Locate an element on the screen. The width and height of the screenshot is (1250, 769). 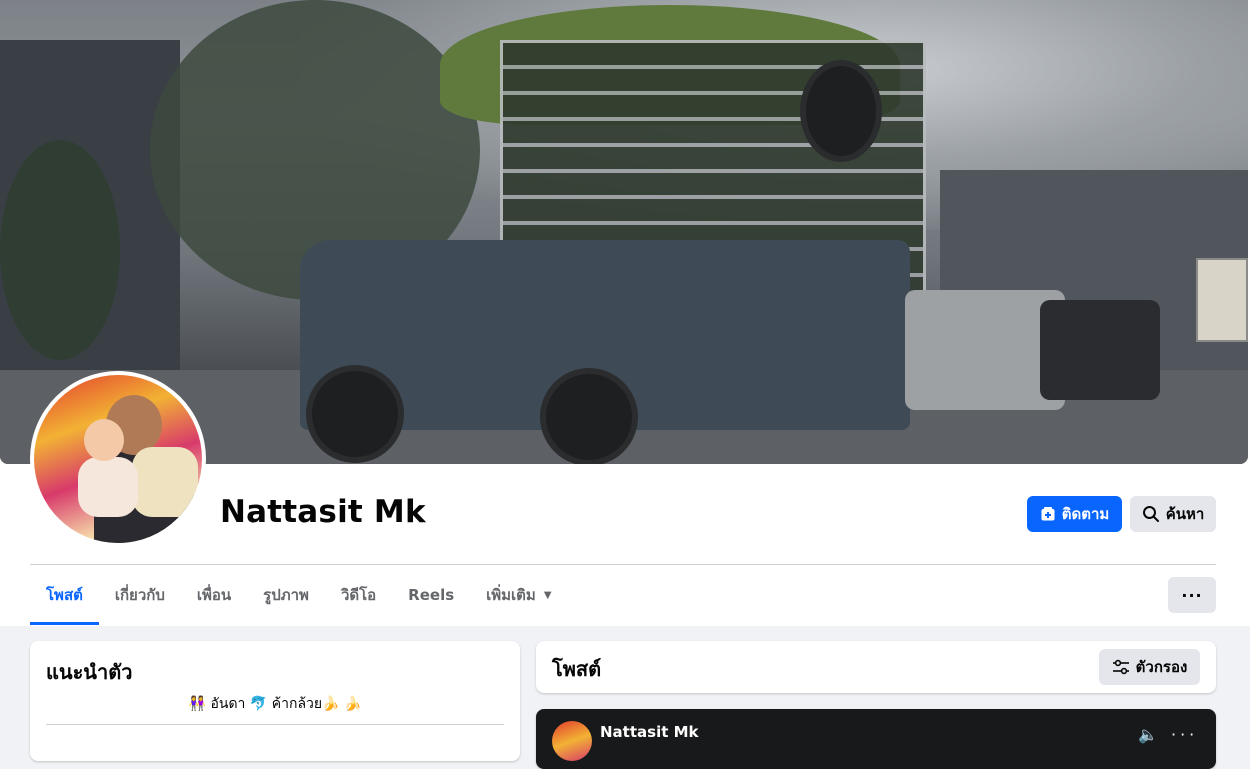
follow-button: ติดตาม is located at coordinates (1074, 514).